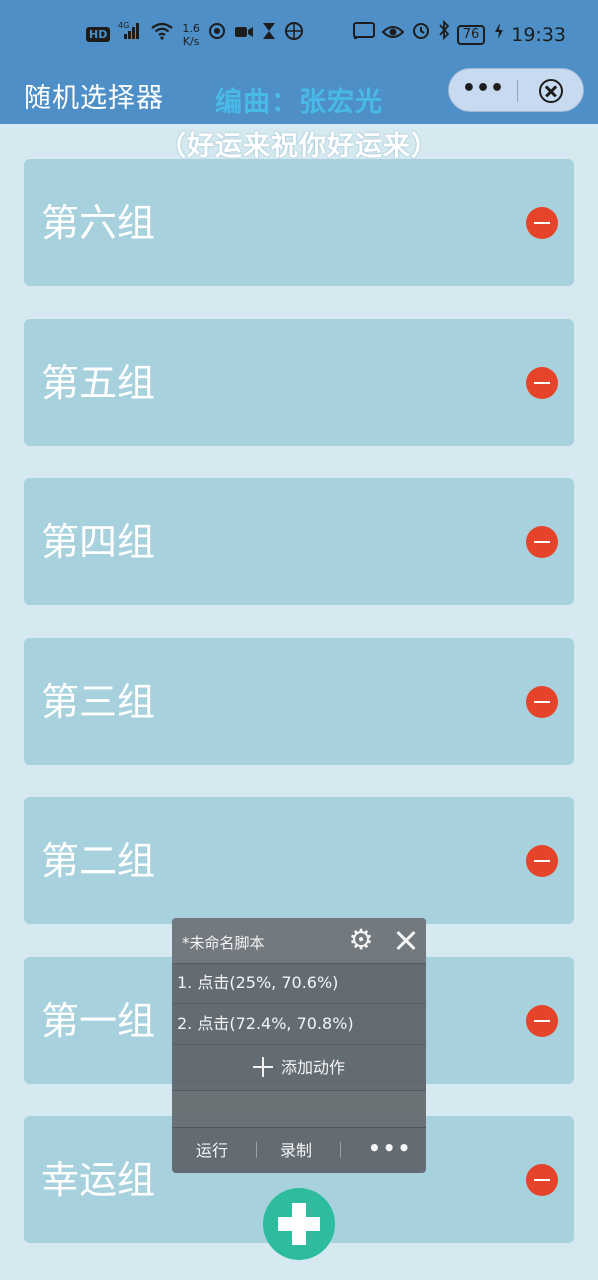  I want to click on hd-badge: HD, so click(98, 34).